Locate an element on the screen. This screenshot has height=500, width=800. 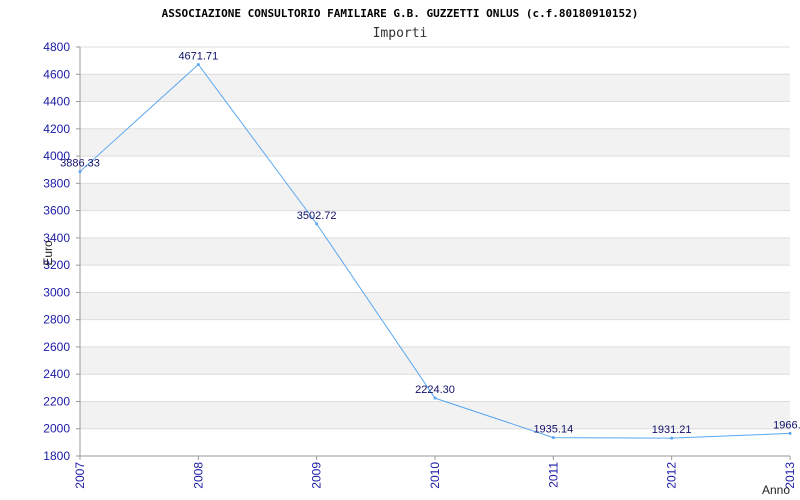
y-tick-label: 4600 is located at coordinates (56, 74).